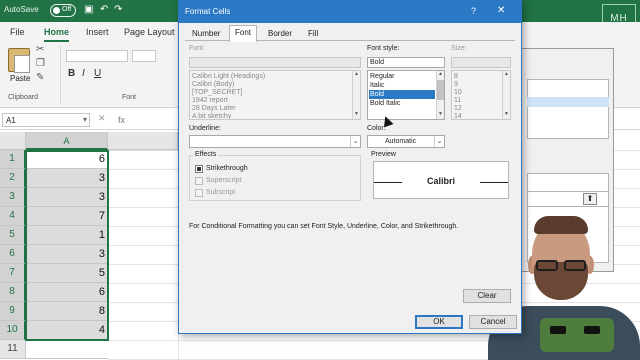 This screenshot has width=640, height=360. Describe the element at coordinates (144, 56) in the screenshot. I see `font-size-field` at that location.